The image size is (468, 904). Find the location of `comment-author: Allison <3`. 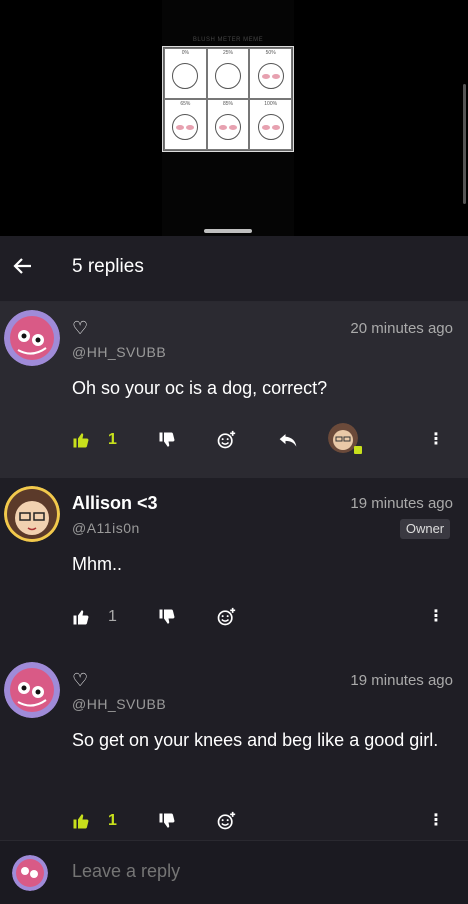

comment-author: Allison <3 is located at coordinates (115, 503).